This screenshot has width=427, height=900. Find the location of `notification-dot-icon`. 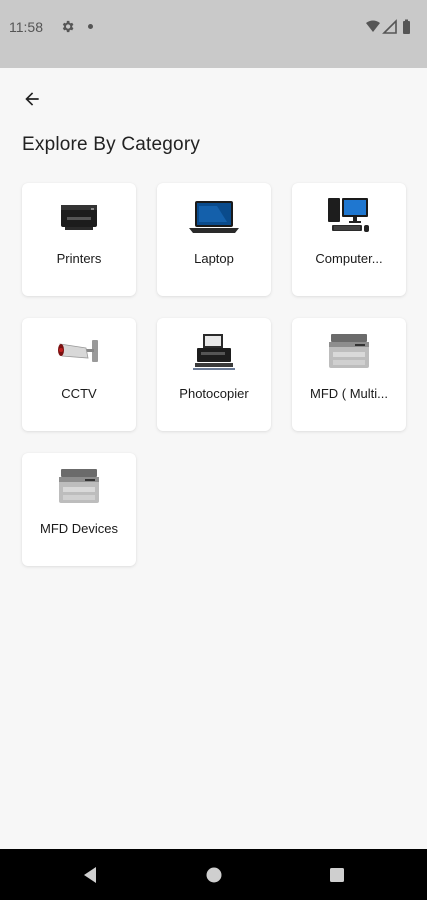

notification-dot-icon is located at coordinates (90, 26).